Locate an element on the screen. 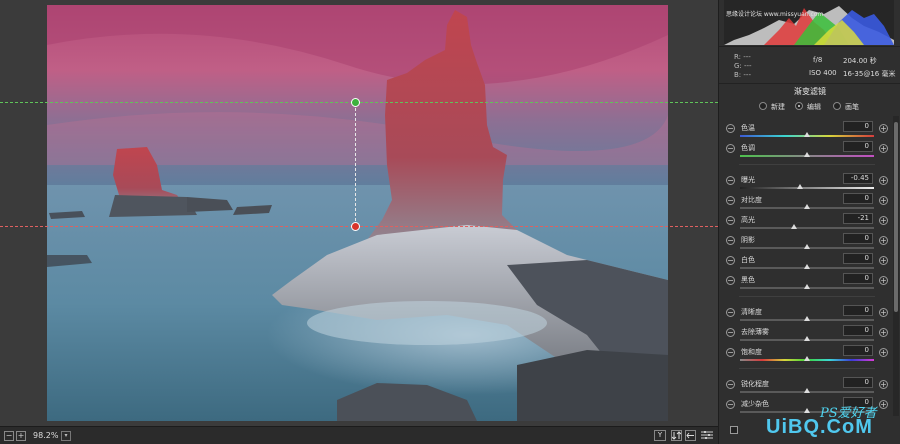  readout-b: B: --- is located at coordinates (742, 75).